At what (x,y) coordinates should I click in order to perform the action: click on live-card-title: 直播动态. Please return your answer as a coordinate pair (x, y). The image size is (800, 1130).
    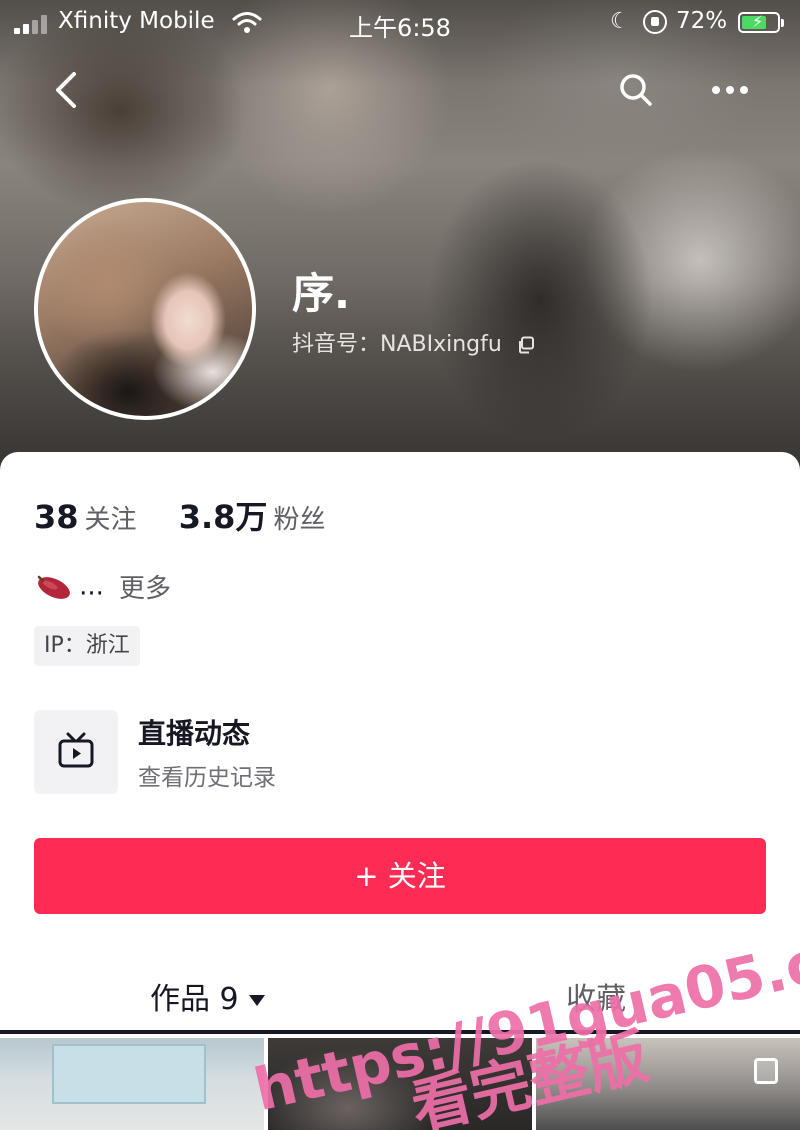
    Looking at the image, I should click on (194, 733).